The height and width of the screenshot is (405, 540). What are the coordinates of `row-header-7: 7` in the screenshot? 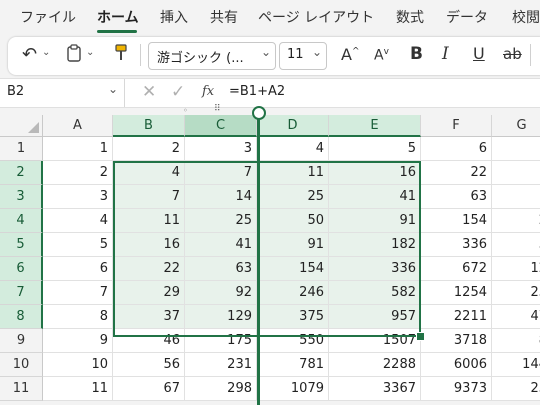 It's located at (21, 293).